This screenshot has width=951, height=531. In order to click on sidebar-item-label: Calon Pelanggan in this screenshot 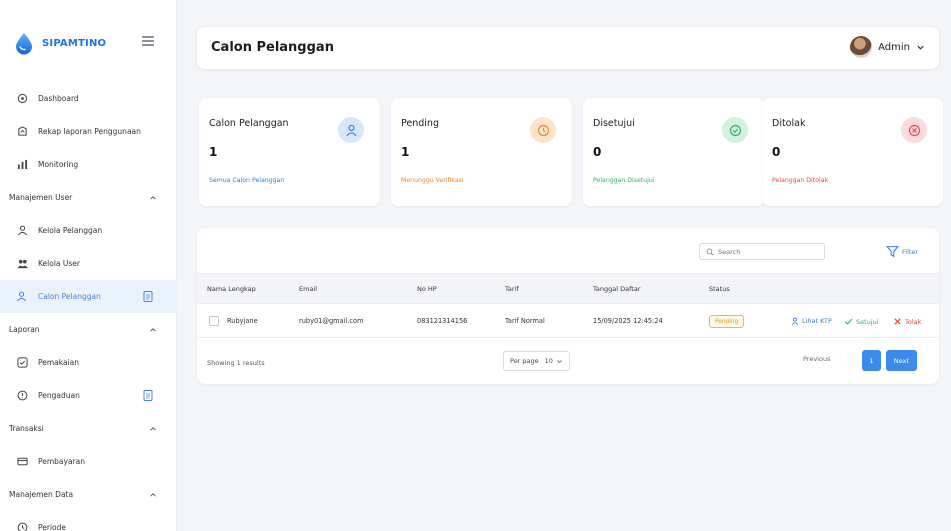, I will do `click(69, 296)`.